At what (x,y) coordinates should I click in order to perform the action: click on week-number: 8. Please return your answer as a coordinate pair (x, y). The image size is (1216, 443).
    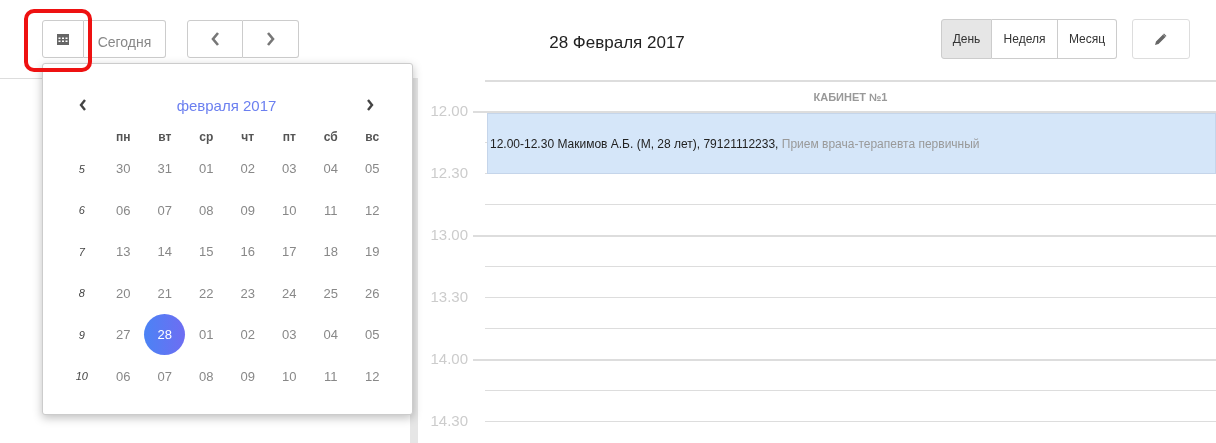
    Looking at the image, I should click on (81, 293).